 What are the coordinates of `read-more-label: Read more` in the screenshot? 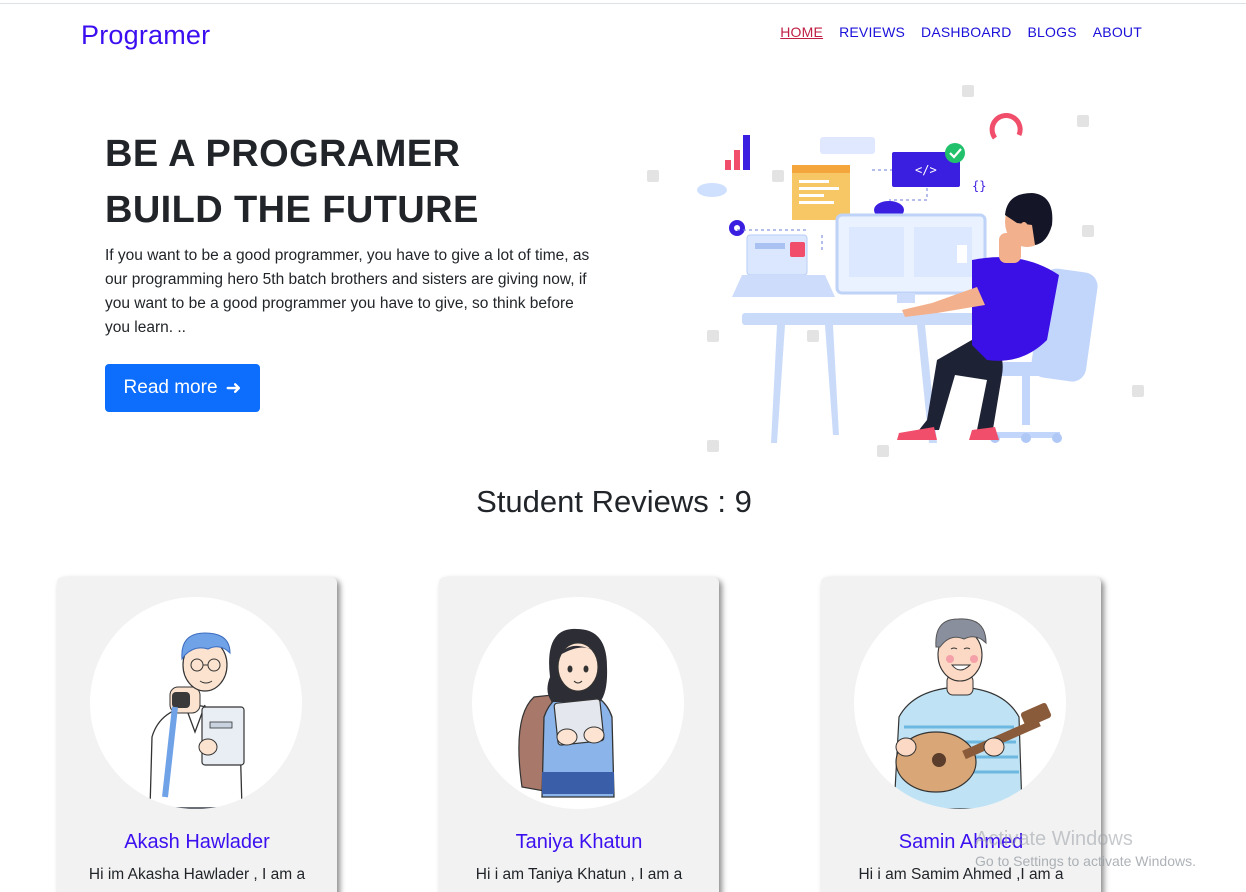 It's located at (170, 387).